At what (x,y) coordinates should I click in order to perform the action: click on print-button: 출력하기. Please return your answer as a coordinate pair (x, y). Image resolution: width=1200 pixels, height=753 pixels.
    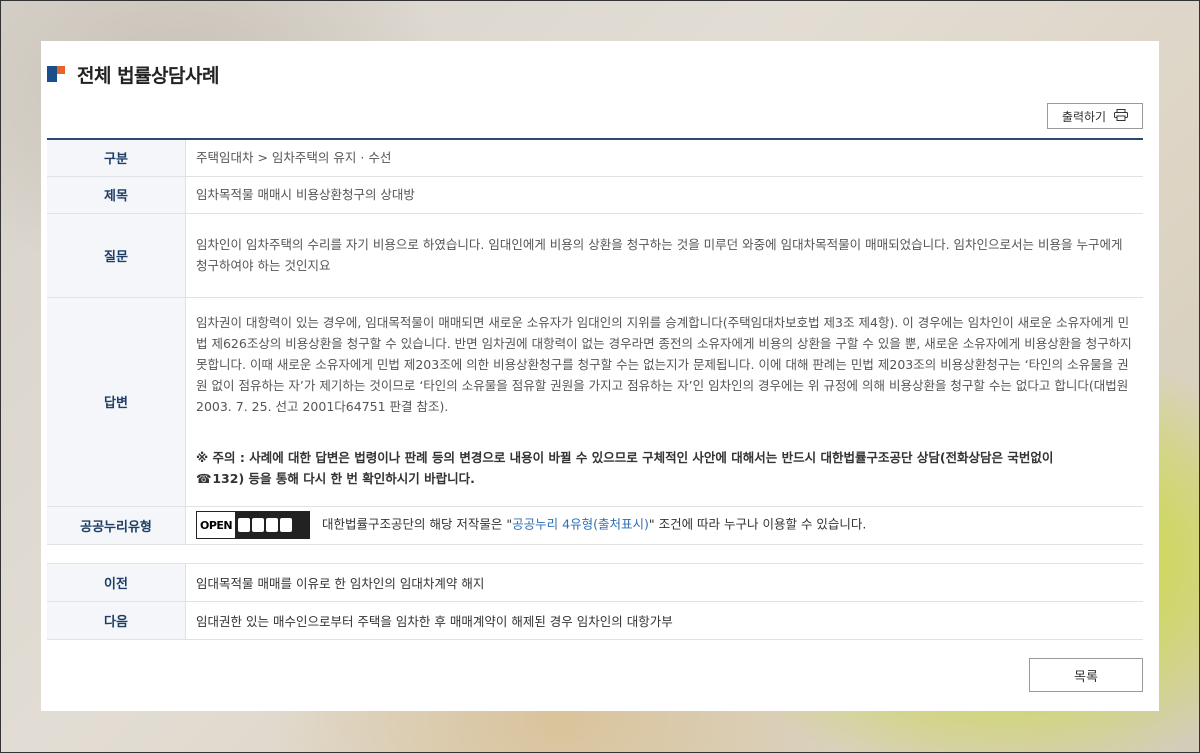
    Looking at the image, I should click on (1095, 116).